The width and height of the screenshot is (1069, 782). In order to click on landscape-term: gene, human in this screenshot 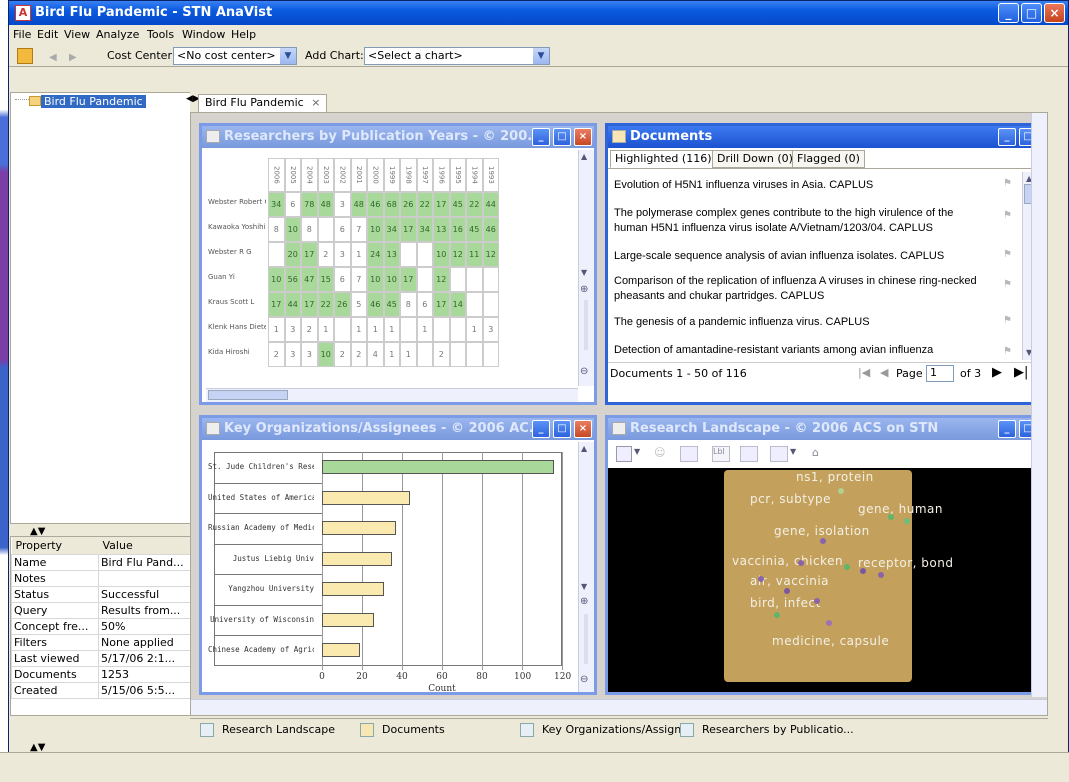, I will do `click(900, 509)`.